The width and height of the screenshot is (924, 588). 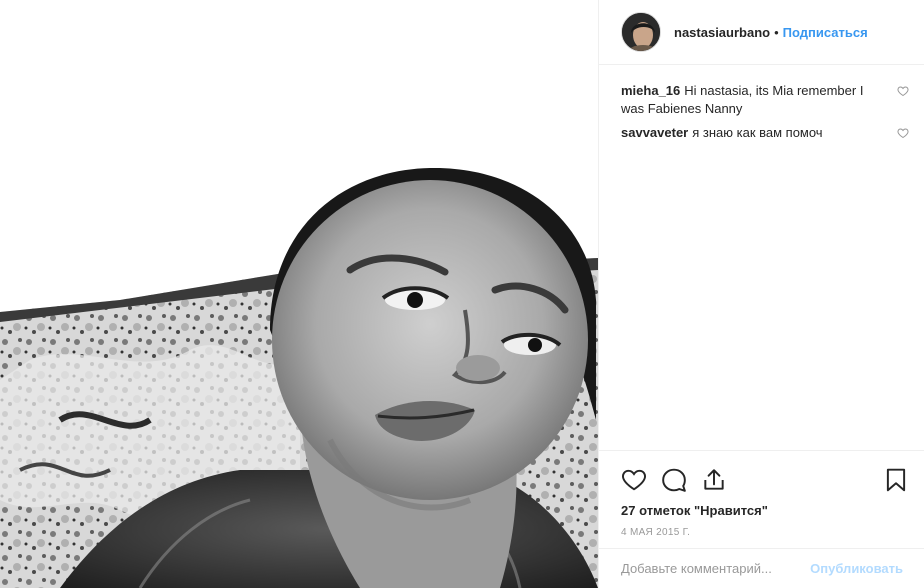 I want to click on action-icon-row, so click(x=765, y=480).